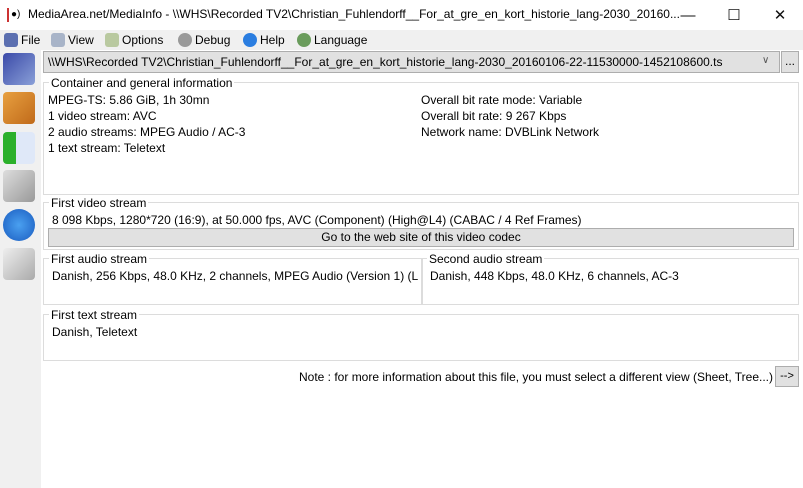  Describe the element at coordinates (272, 40) in the screenshot. I see `menu-label: Help` at that location.